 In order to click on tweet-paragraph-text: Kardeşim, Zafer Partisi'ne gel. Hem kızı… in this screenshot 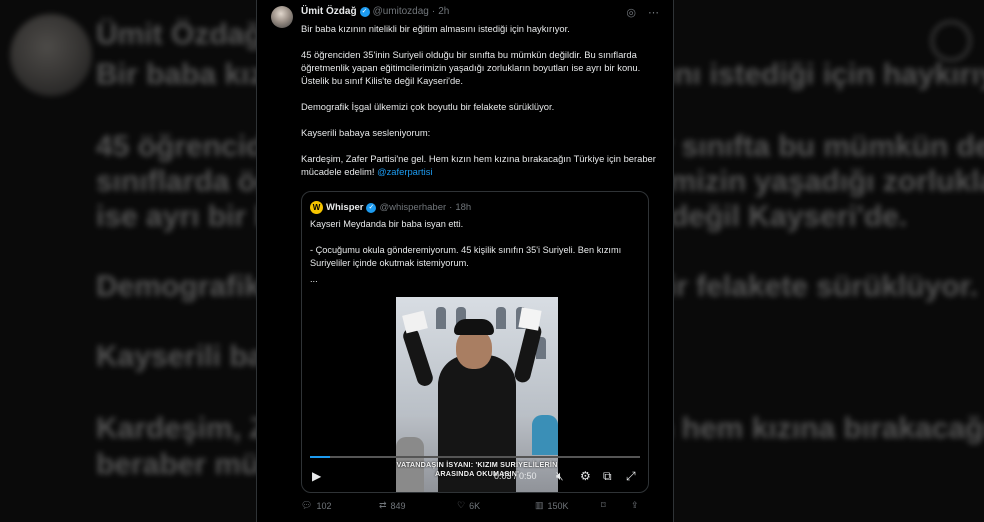, I will do `click(478, 165)`.